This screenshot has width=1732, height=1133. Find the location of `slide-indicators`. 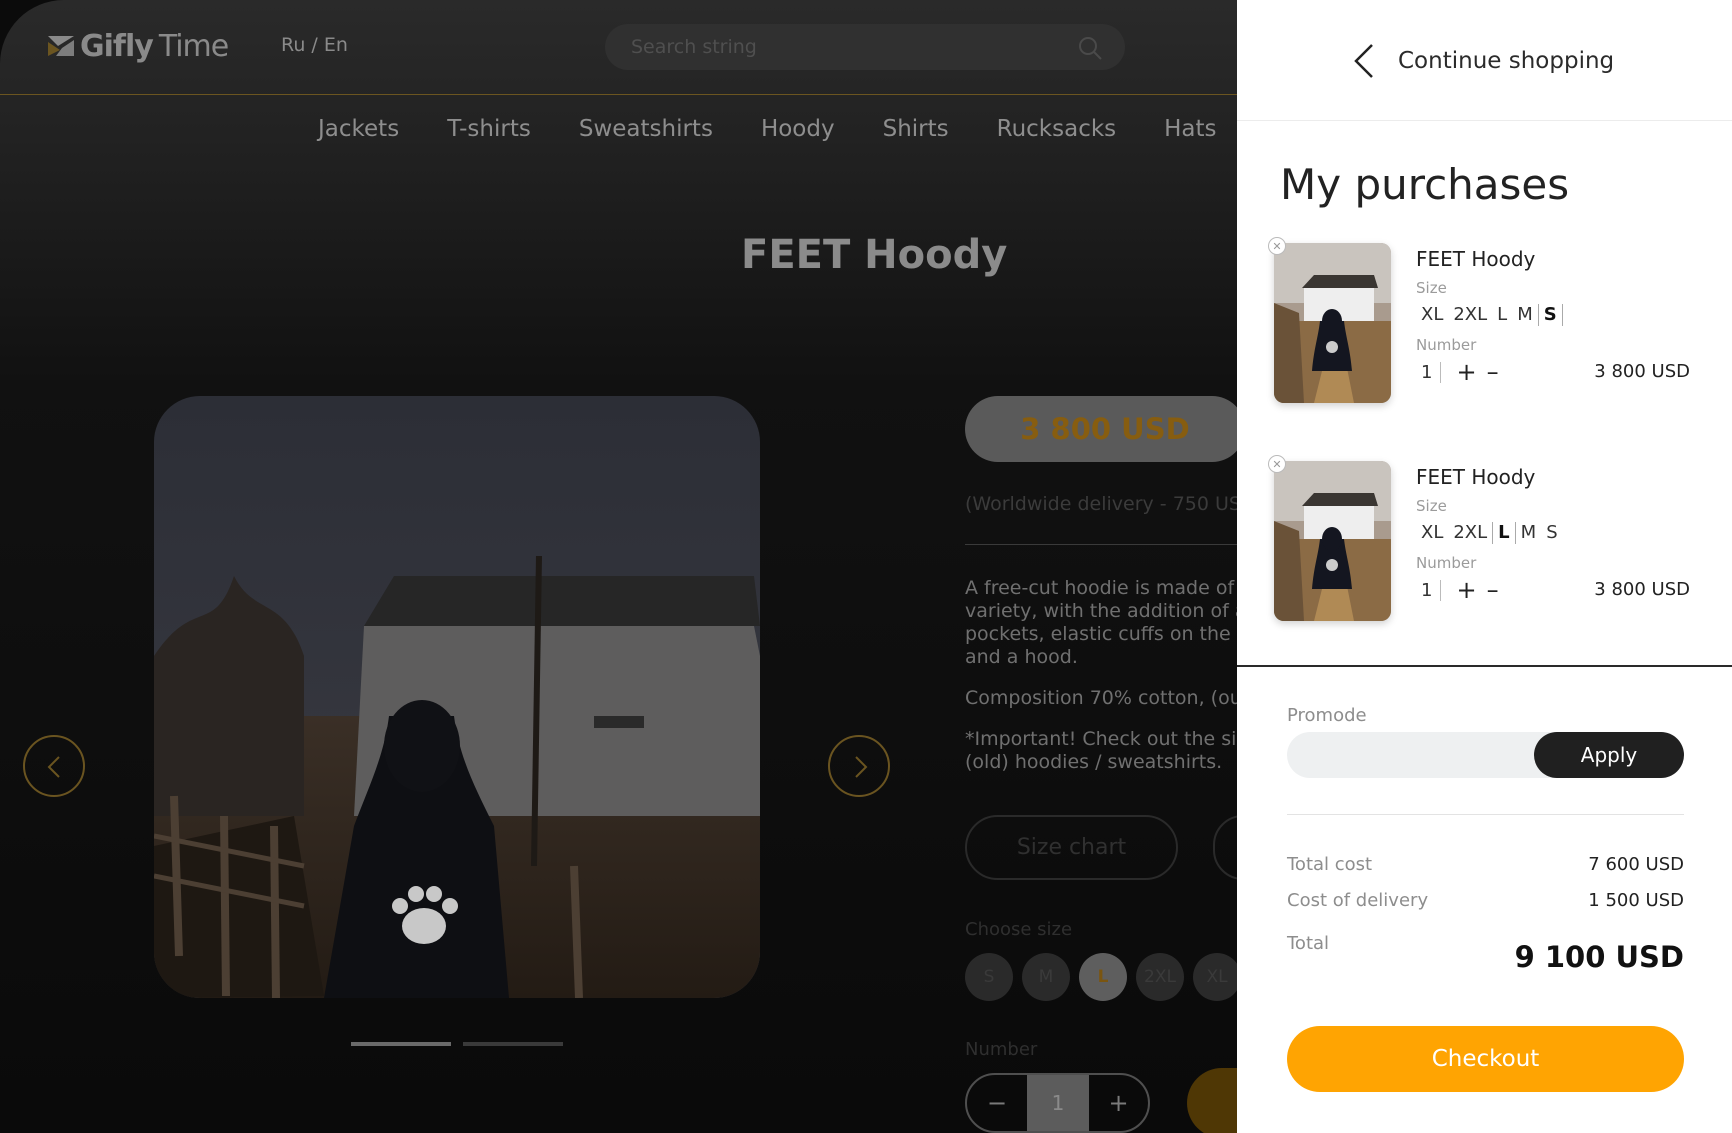

slide-indicators is located at coordinates (457, 1044).